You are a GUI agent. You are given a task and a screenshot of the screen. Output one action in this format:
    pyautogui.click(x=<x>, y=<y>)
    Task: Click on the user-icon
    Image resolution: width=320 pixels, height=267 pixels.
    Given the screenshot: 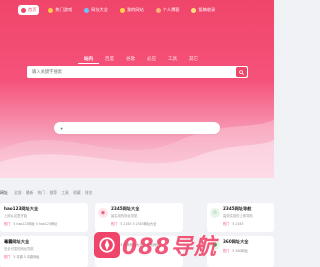 What is the action you would take?
    pyautogui.click(x=158, y=10)
    